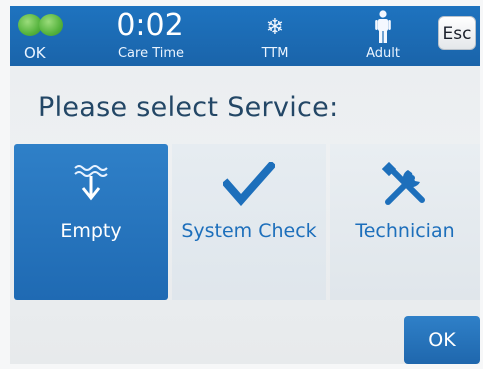 This screenshot has width=483, height=369. I want to click on status-indicator-icon, so click(46, 25).